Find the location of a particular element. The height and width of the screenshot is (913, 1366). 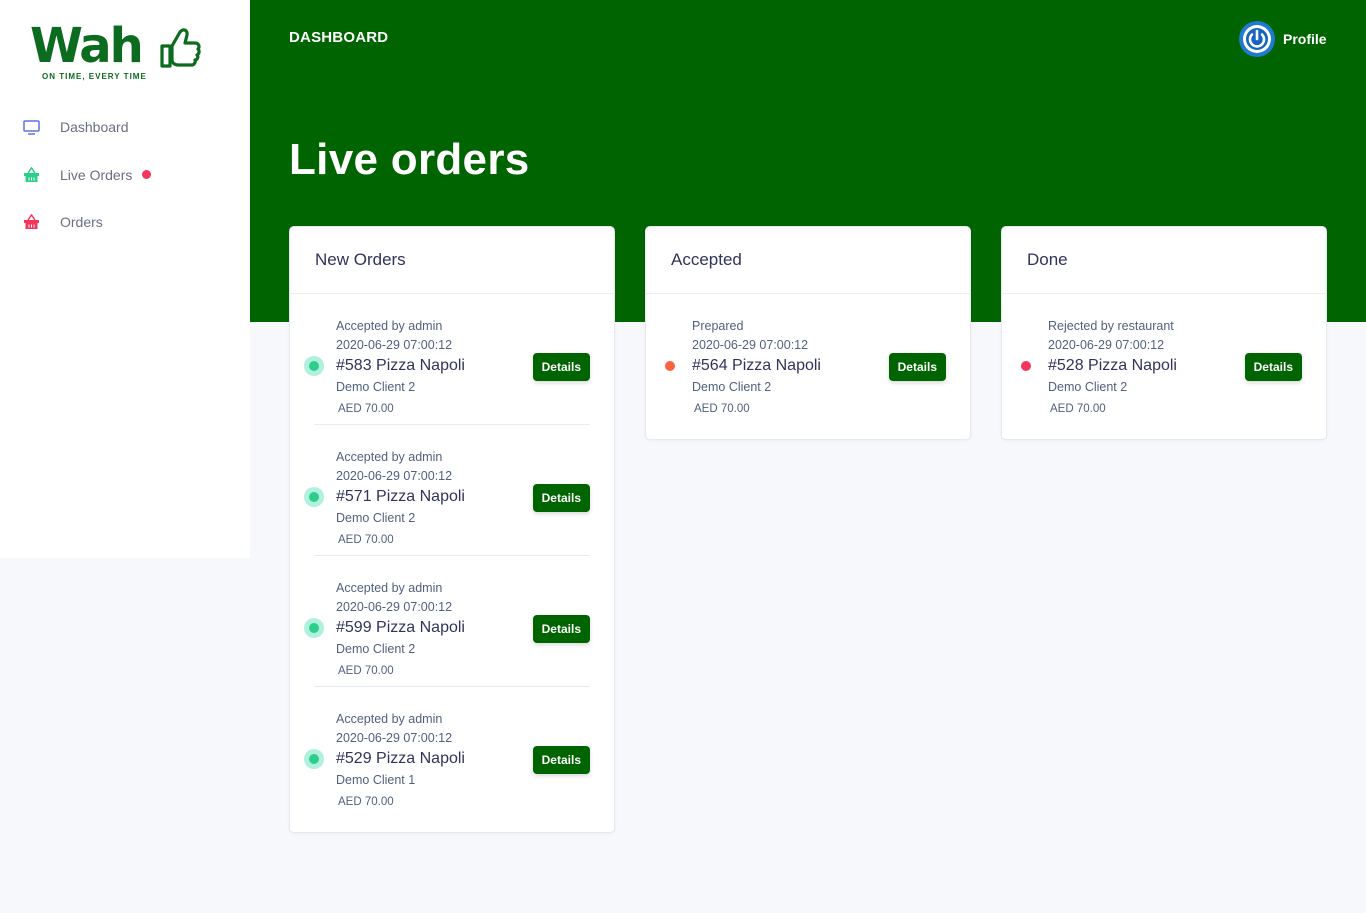

sidebar-item-label: Dashboard is located at coordinates (94, 127).